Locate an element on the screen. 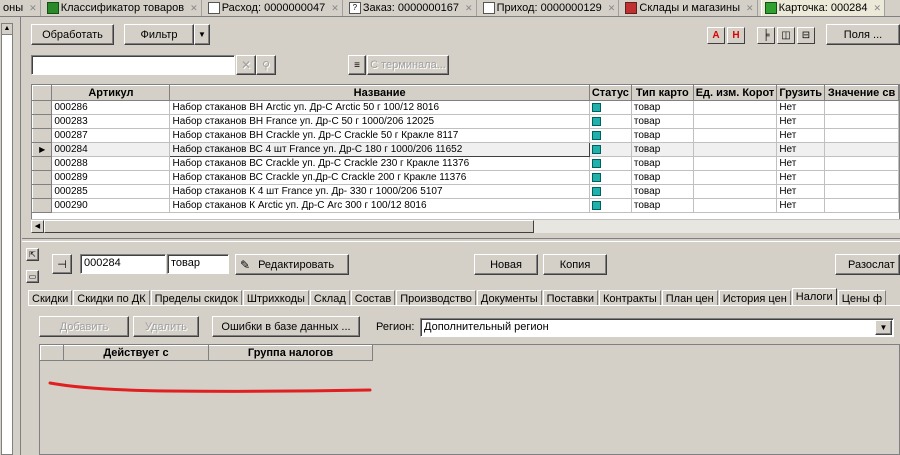 This screenshot has height=455, width=900. tab-production: Производство is located at coordinates (436, 297).